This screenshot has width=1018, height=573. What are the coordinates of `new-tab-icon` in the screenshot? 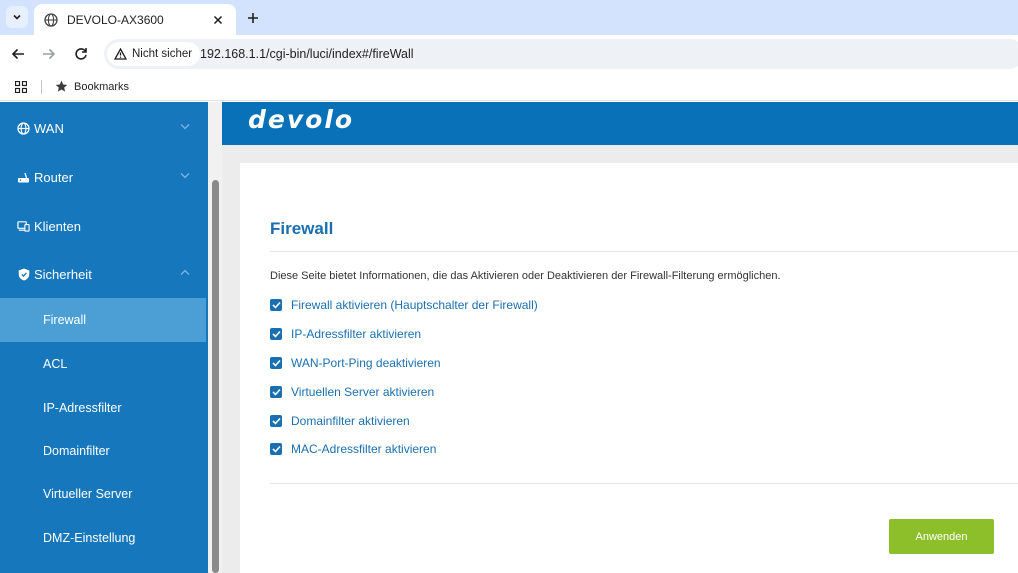 It's located at (253, 18).